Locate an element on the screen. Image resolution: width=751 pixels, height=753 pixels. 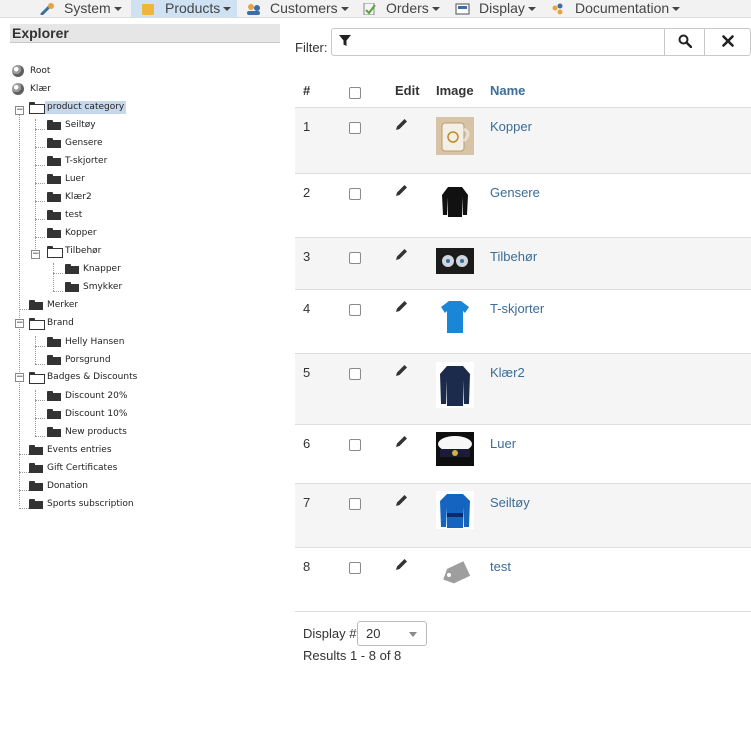
globe-icon is located at coordinates (18, 89).